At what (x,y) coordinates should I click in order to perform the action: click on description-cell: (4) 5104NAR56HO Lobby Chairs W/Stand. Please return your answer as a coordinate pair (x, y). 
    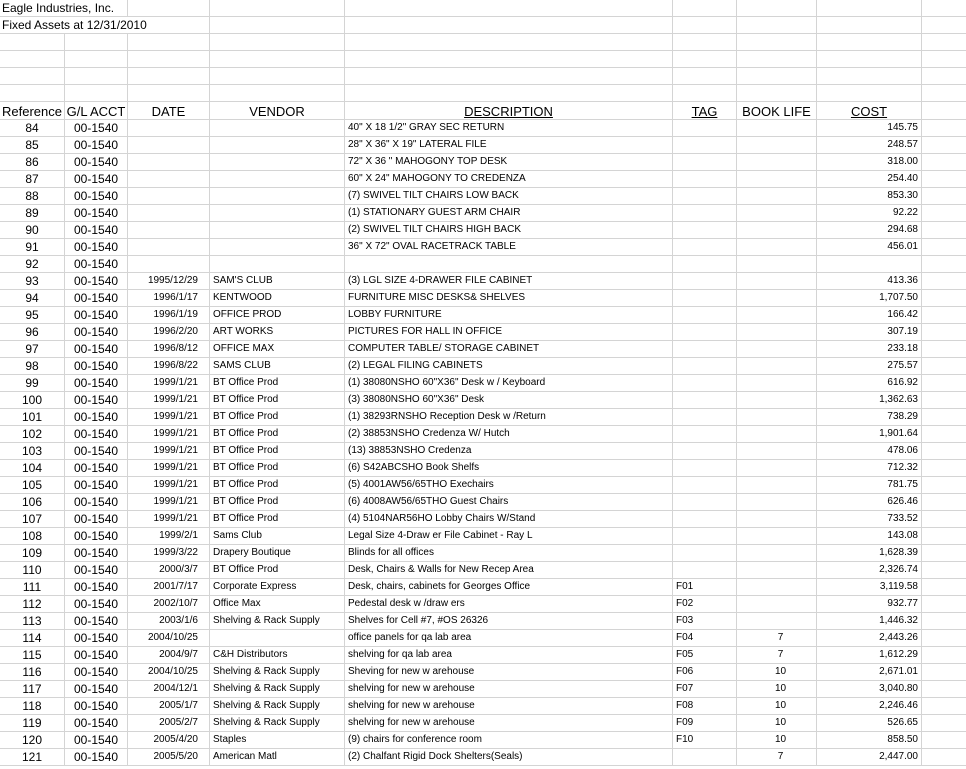
    Looking at the image, I should click on (509, 519).